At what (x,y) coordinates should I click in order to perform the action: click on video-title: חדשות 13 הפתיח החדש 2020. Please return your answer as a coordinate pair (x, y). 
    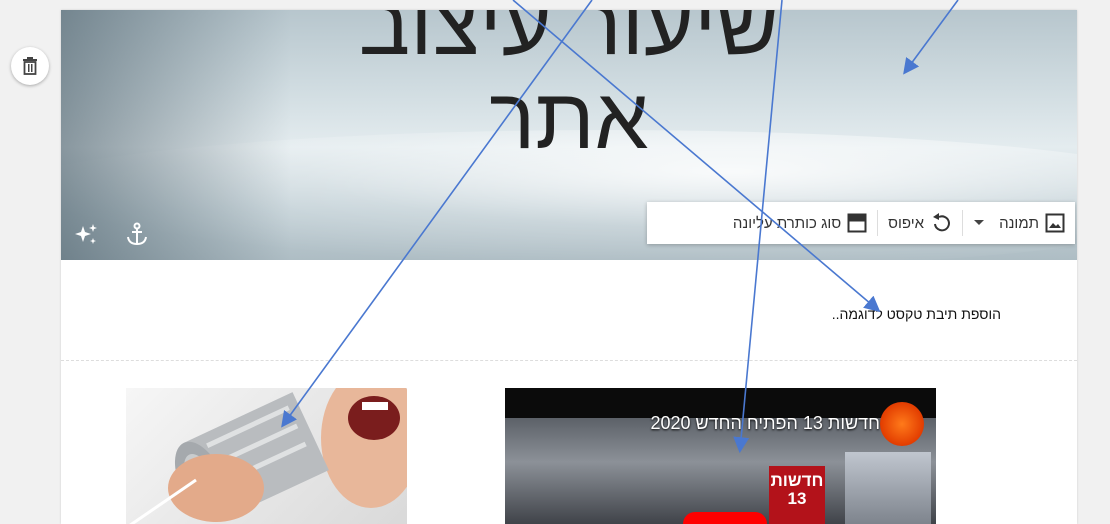
    Looking at the image, I should click on (765, 423).